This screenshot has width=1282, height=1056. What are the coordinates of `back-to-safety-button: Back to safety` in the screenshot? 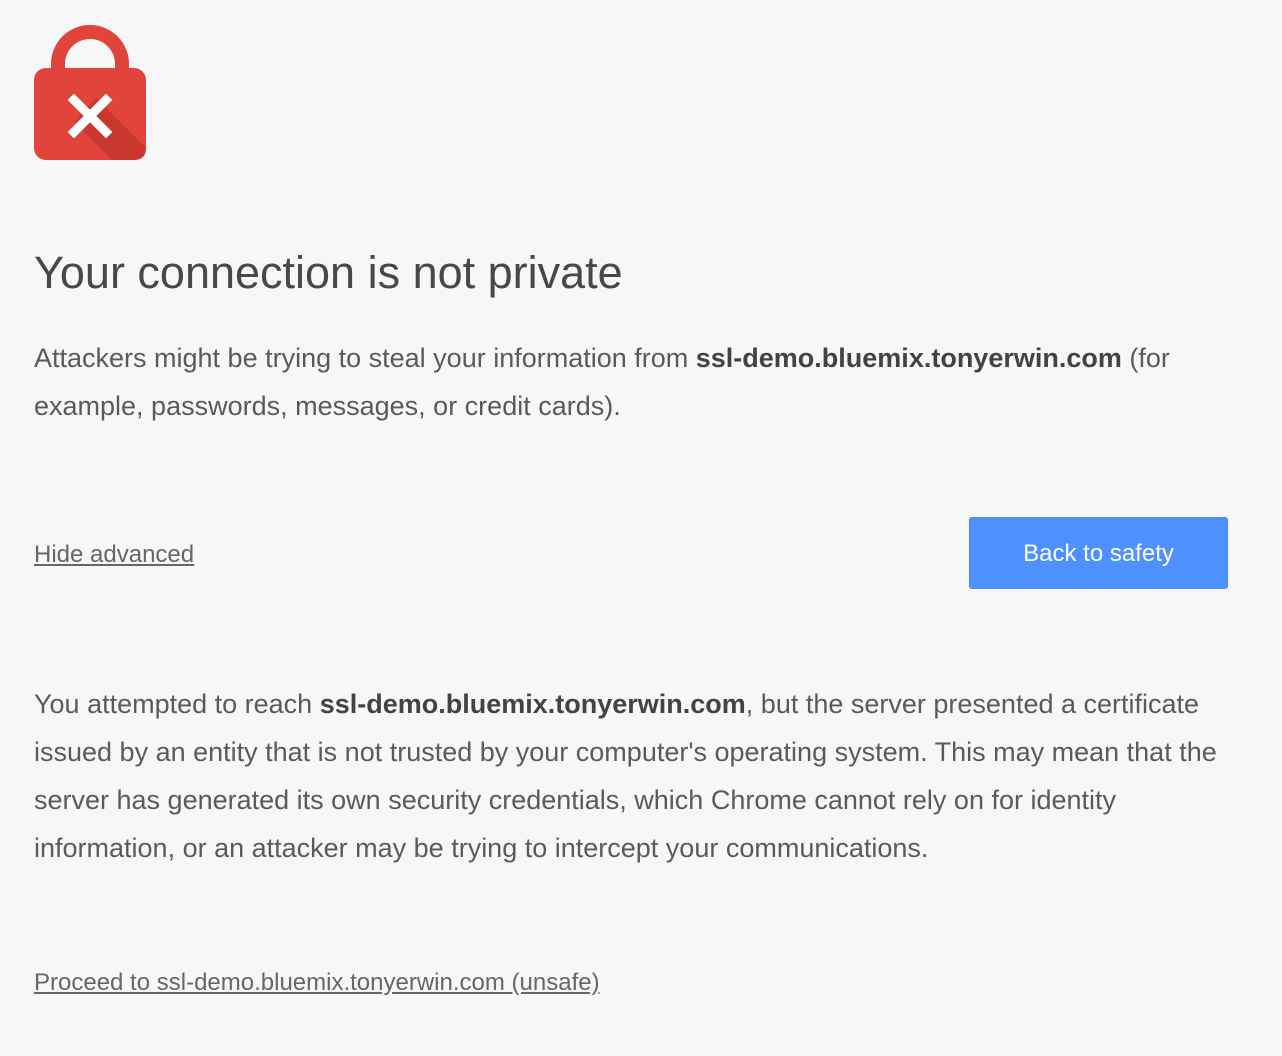 It's located at (1098, 553).